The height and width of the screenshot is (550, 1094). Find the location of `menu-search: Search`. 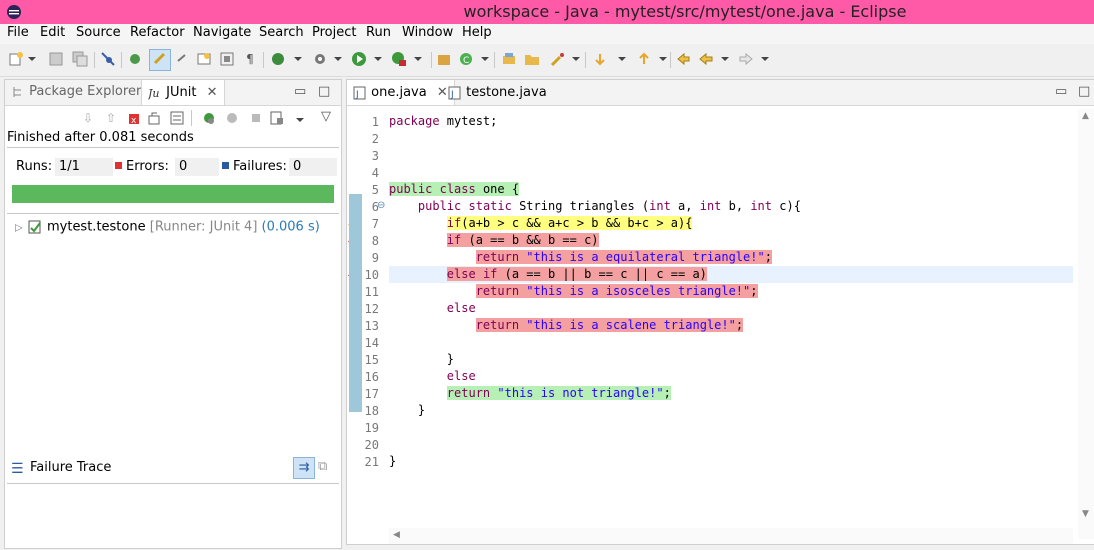

menu-search: Search is located at coordinates (281, 32).